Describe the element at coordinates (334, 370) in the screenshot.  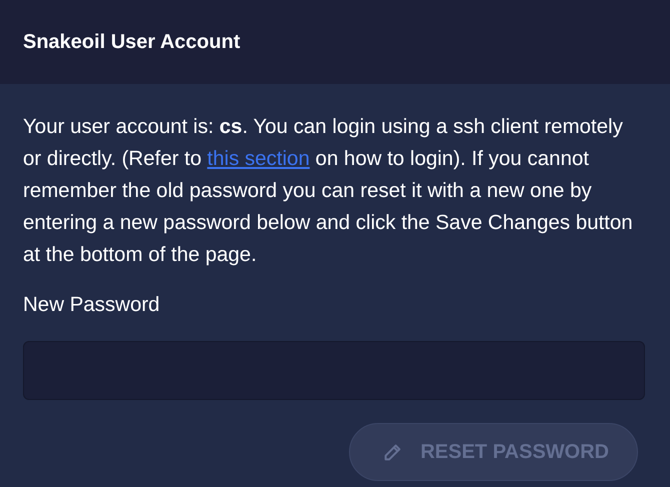
I see `password-field` at that location.